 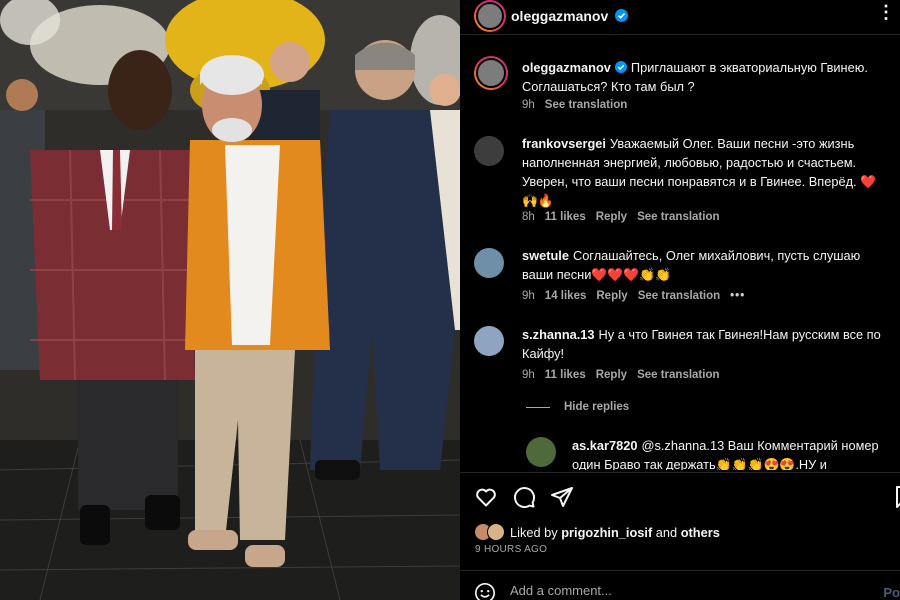 I want to click on post-timestamp: 9 HOURS AGO, so click(x=511, y=549).